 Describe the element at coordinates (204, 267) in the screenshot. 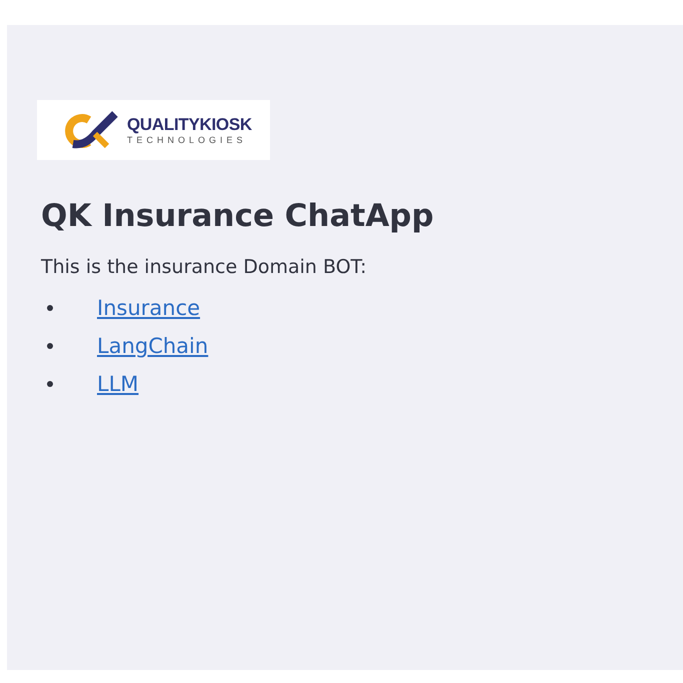

I see `intro-text: This is the insurance Domain BOT:` at that location.